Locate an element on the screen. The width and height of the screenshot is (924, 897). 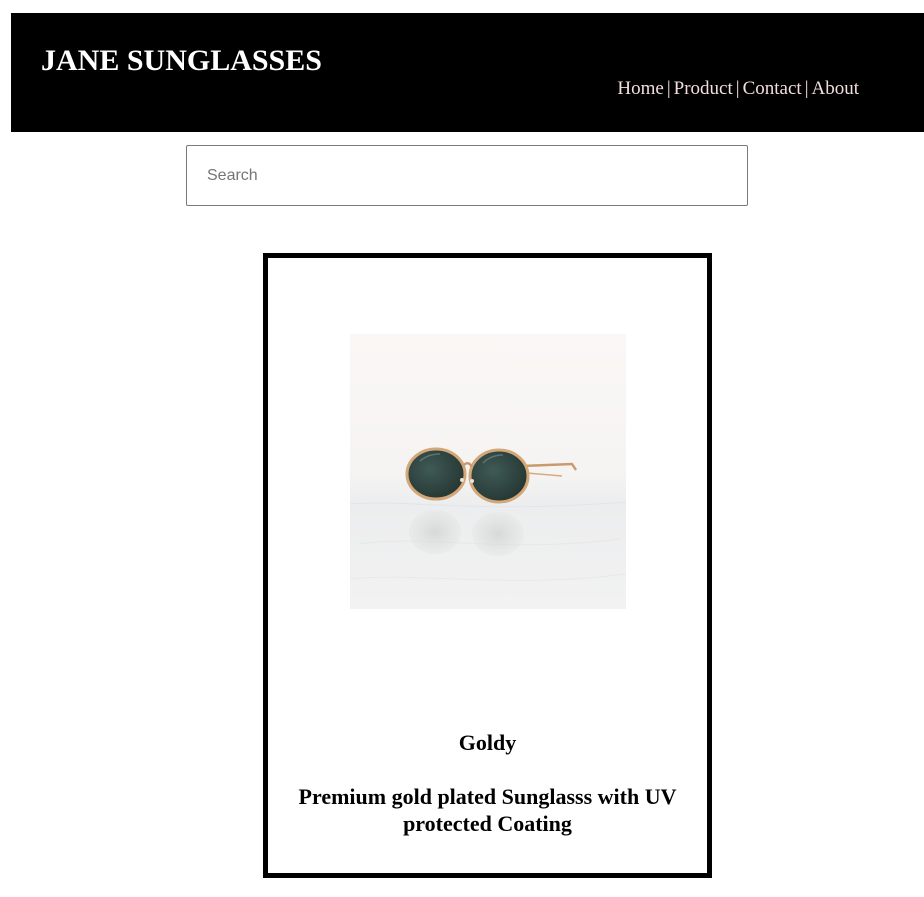
nav-home-link: Home is located at coordinates (640, 88).